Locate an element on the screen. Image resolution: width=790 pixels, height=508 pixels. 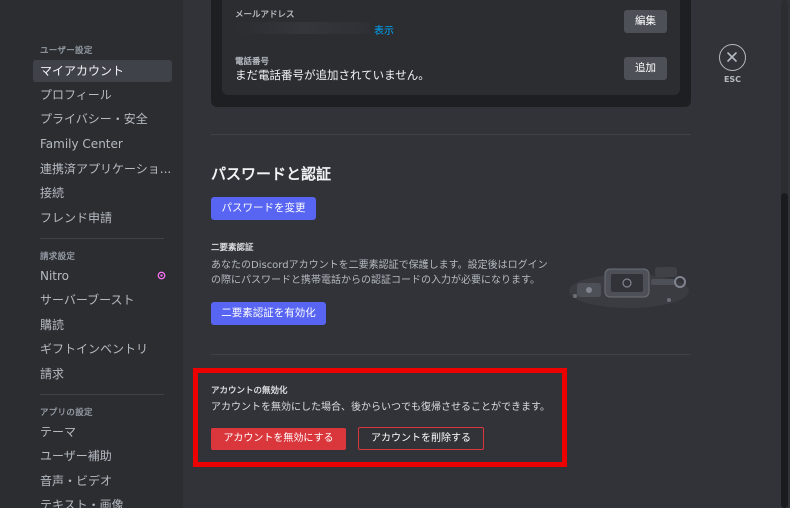
sidebar-item-appearance: テーマ is located at coordinates (102, 432).